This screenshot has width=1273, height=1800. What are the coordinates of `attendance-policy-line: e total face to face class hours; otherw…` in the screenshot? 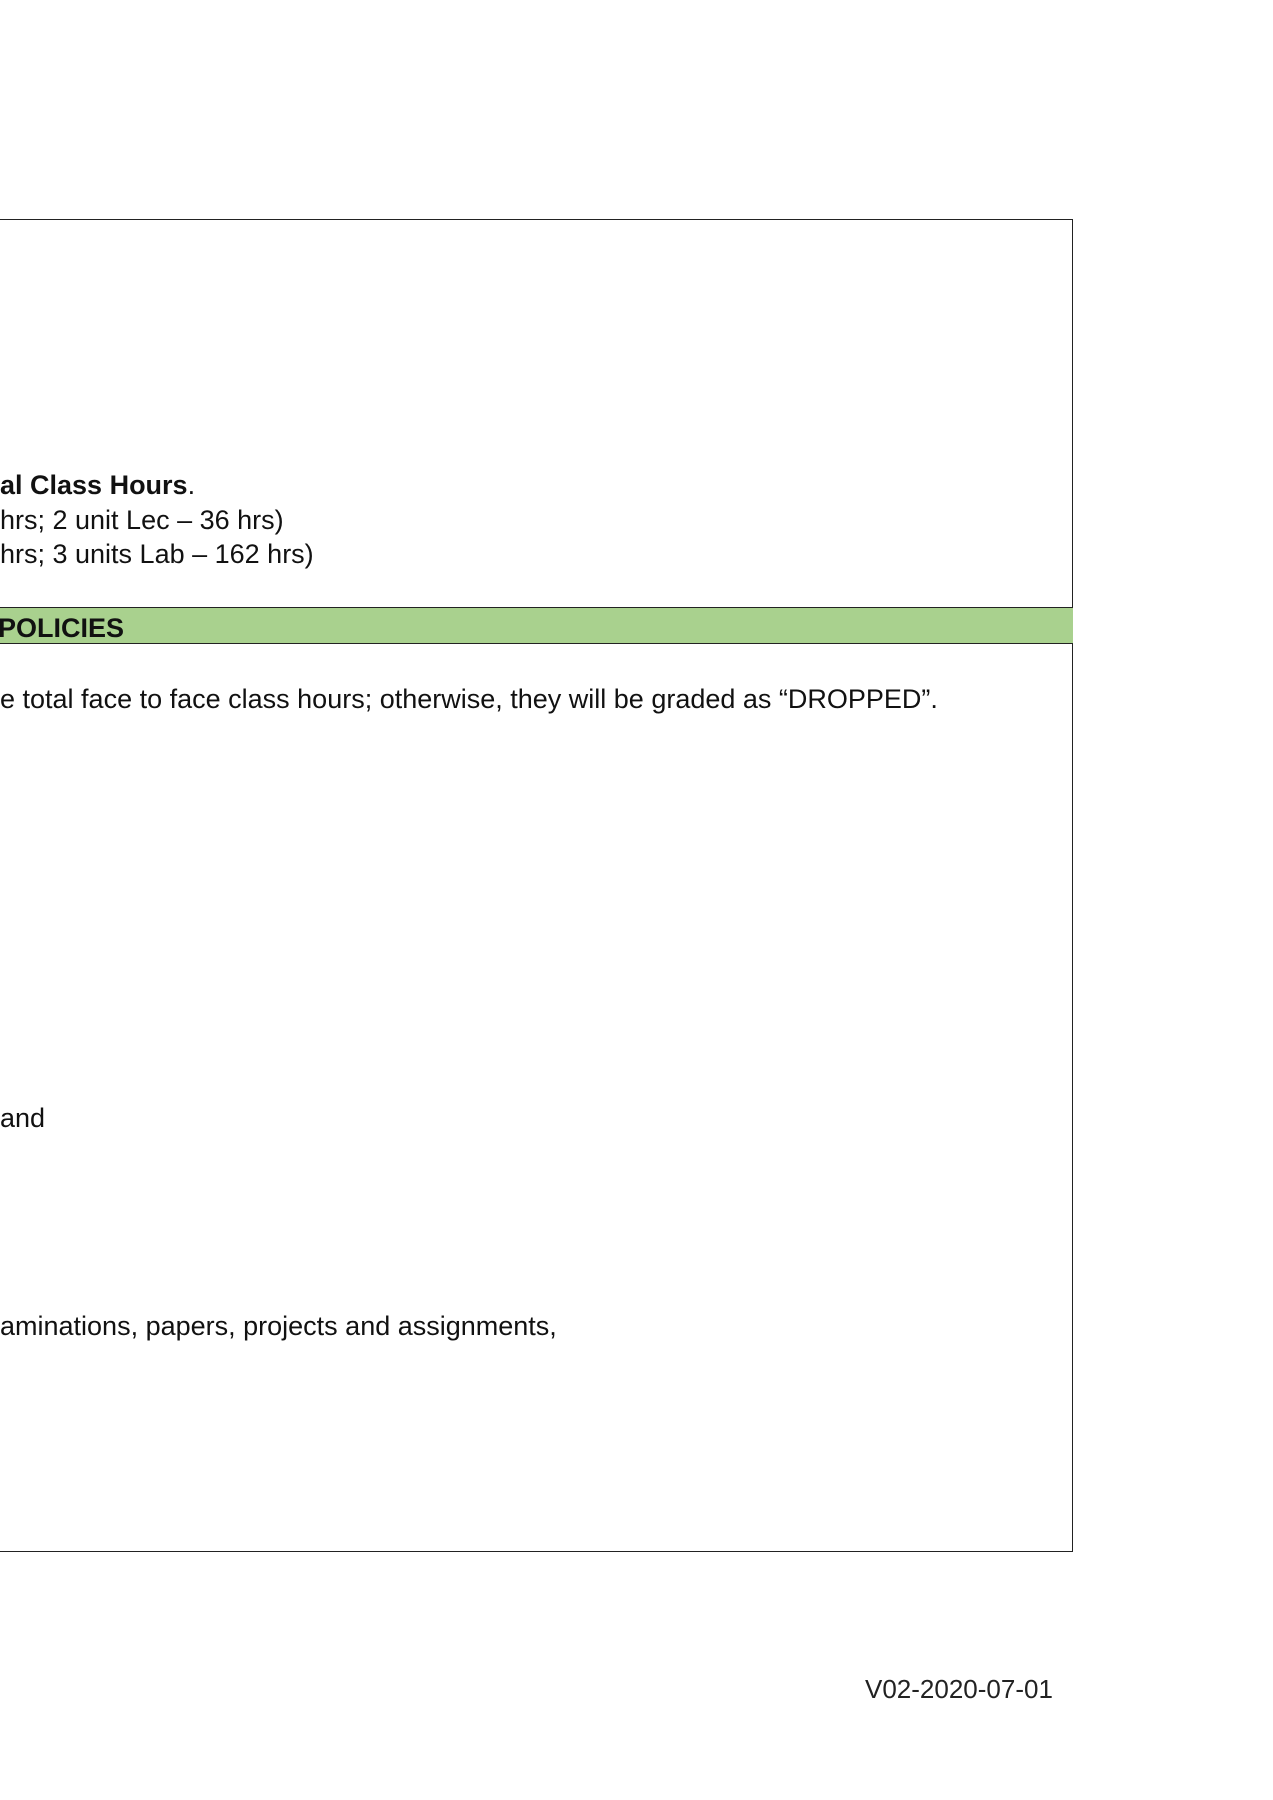 It's located at (469, 699).